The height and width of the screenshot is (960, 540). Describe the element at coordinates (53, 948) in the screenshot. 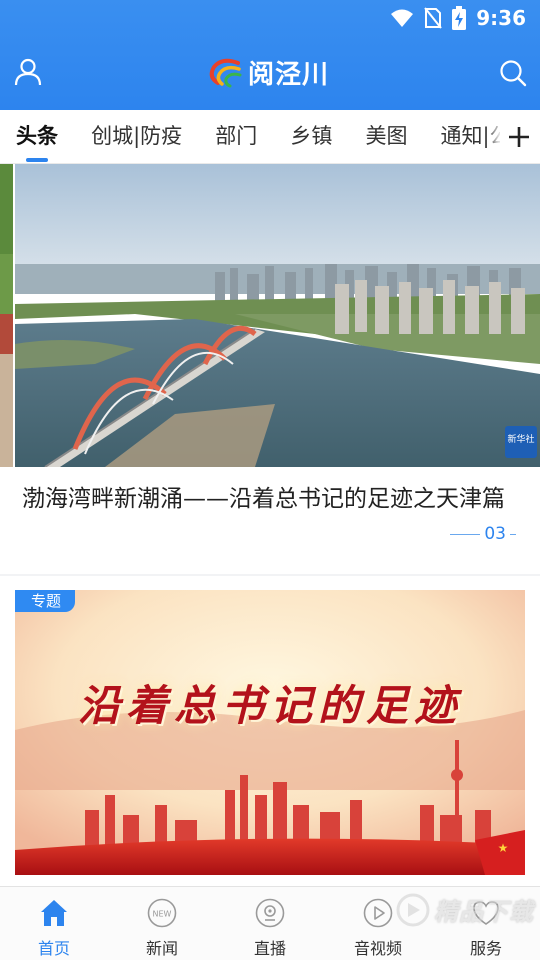

I see `nav-home-label: 首页` at that location.